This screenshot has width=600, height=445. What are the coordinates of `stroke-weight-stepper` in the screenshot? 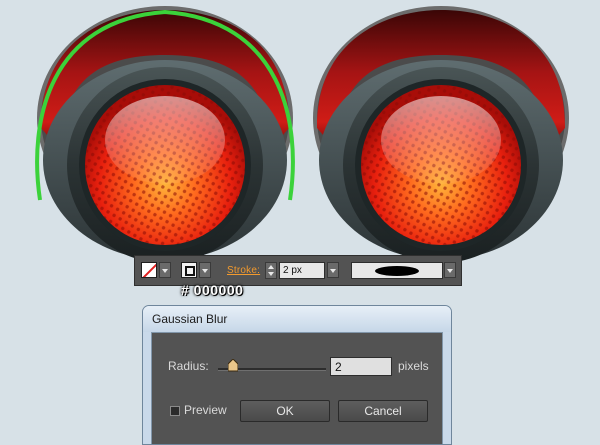 It's located at (271, 270).